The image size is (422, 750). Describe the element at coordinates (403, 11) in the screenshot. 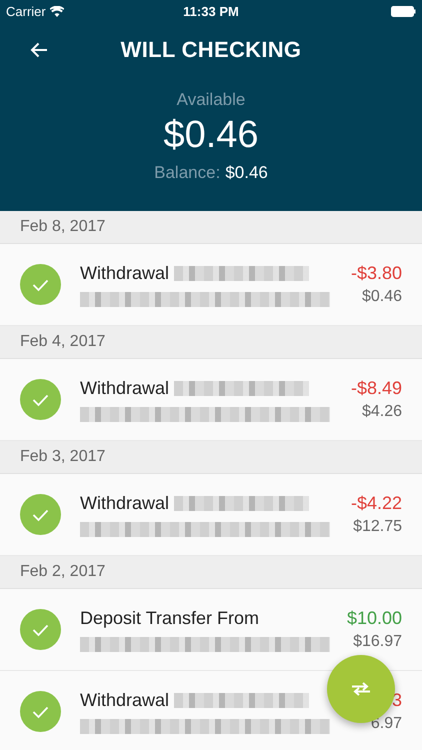

I see `battery-icon` at that location.